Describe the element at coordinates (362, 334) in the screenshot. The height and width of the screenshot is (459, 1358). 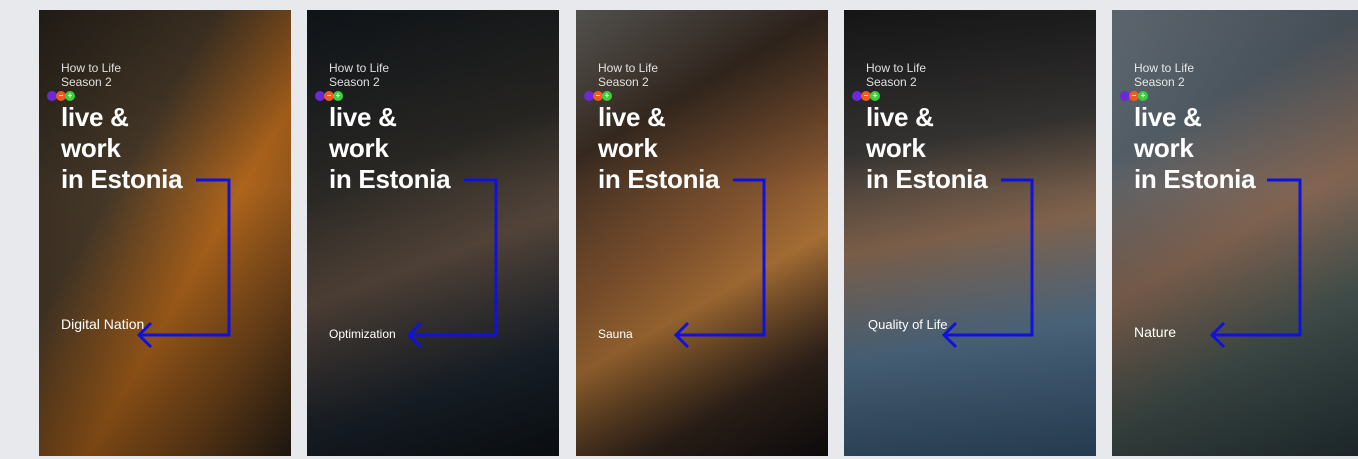
I see `topic-label: Optimization` at that location.